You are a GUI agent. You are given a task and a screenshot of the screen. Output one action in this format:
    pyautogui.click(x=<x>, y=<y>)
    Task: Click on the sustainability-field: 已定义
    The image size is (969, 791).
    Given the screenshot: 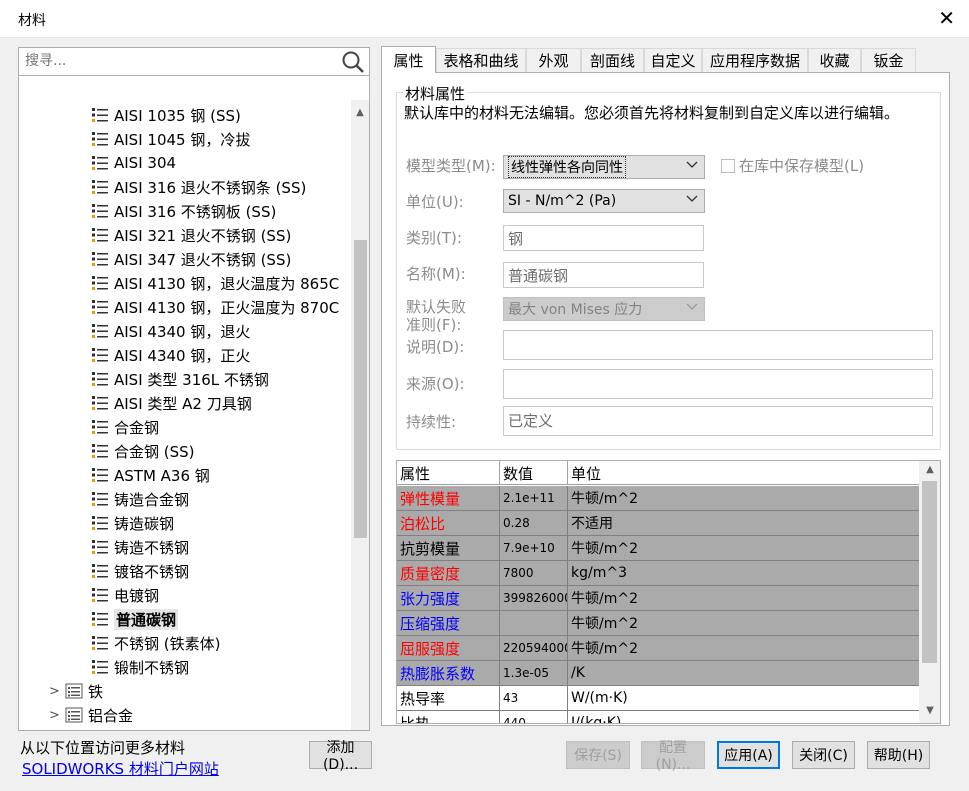 What is the action you would take?
    pyautogui.click(x=718, y=421)
    